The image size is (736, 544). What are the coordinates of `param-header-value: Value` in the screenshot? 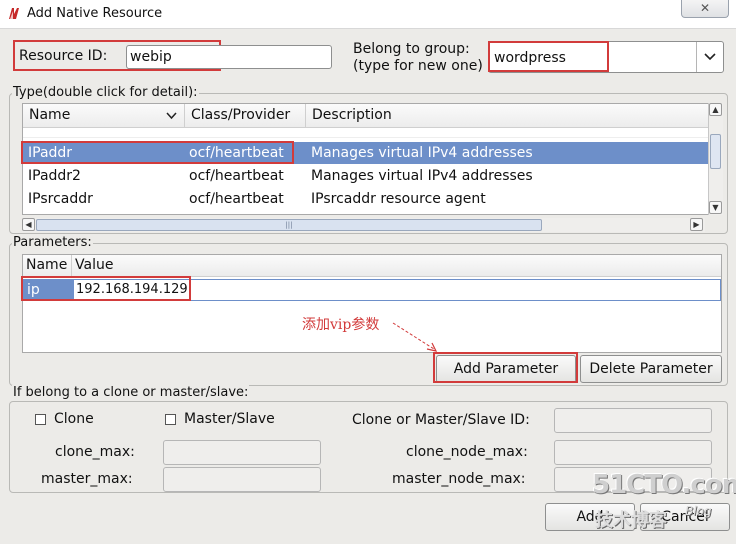 It's located at (396, 266).